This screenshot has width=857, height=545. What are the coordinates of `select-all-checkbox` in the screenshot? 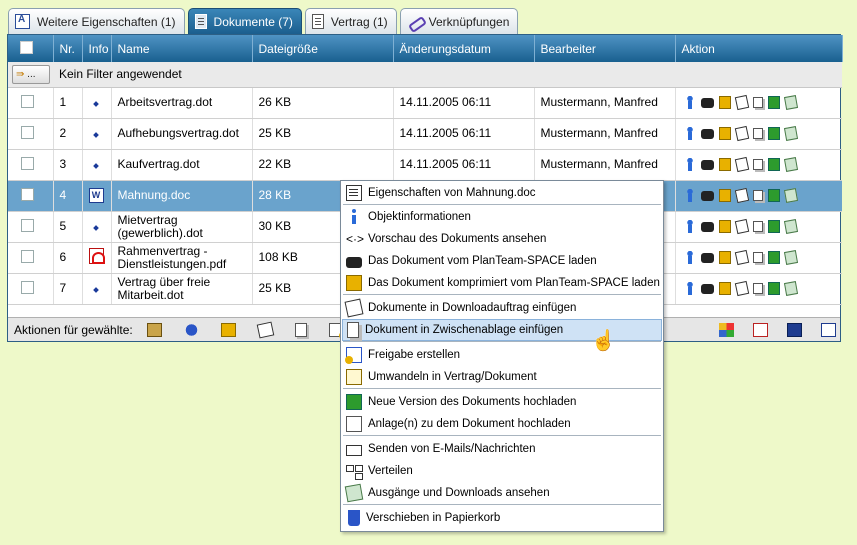 It's located at (26, 47).